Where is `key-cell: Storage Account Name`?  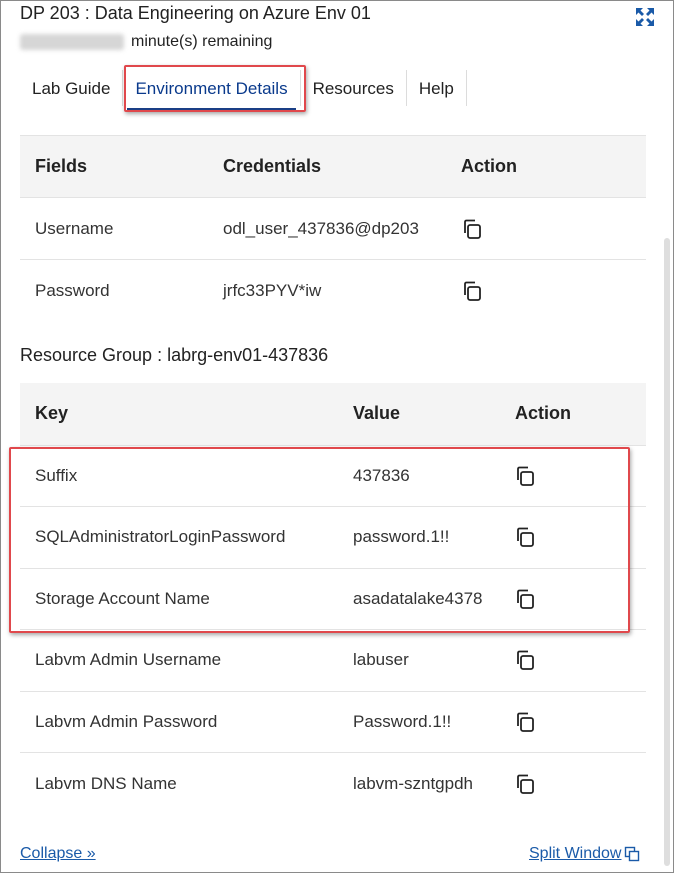 key-cell: Storage Account Name is located at coordinates (179, 598).